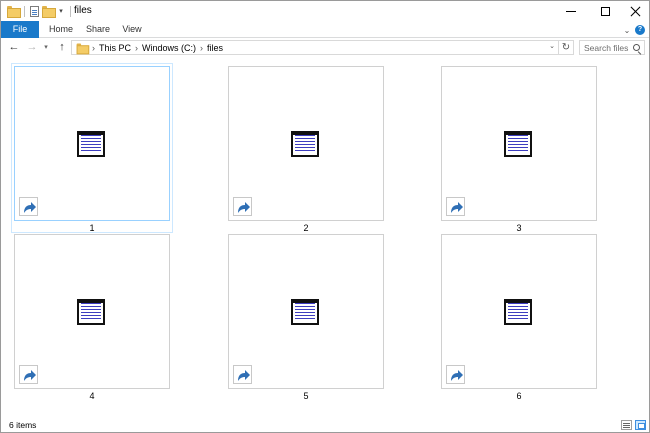  What do you see at coordinates (325, 29) in the screenshot?
I see `ribbon-tabs: File Home Share View ⌄ ?` at bounding box center [325, 29].